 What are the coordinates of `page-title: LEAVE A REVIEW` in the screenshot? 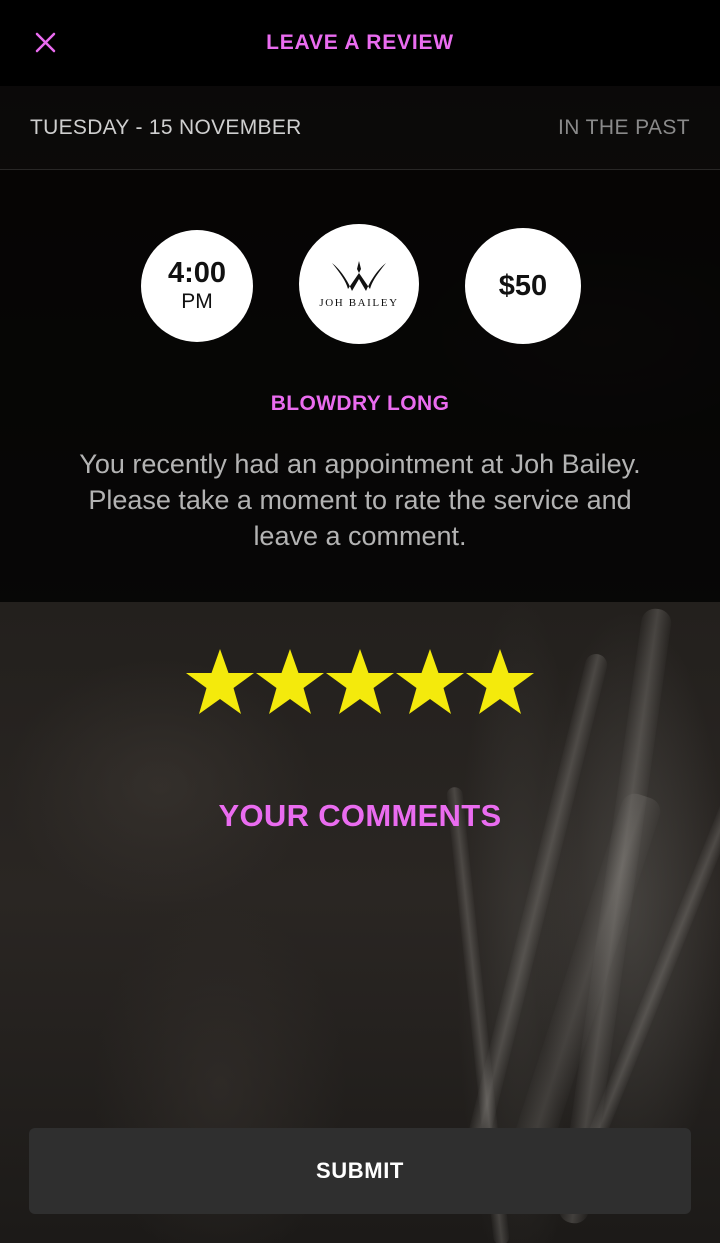 It's located at (360, 42).